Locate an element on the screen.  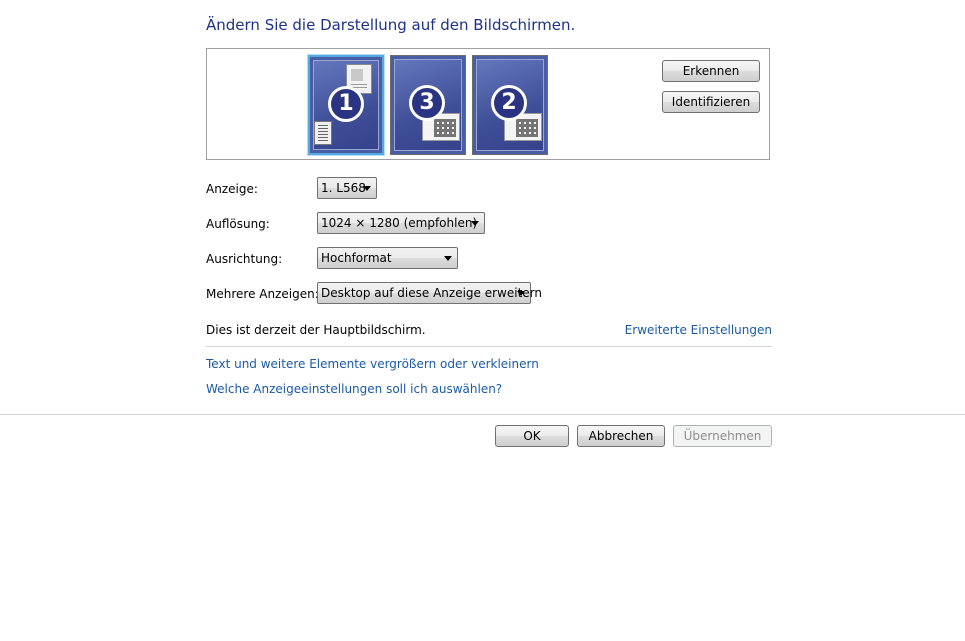
multiple-displays-select: Desktop auf diese Anzeige erweitern is located at coordinates (429, 293).